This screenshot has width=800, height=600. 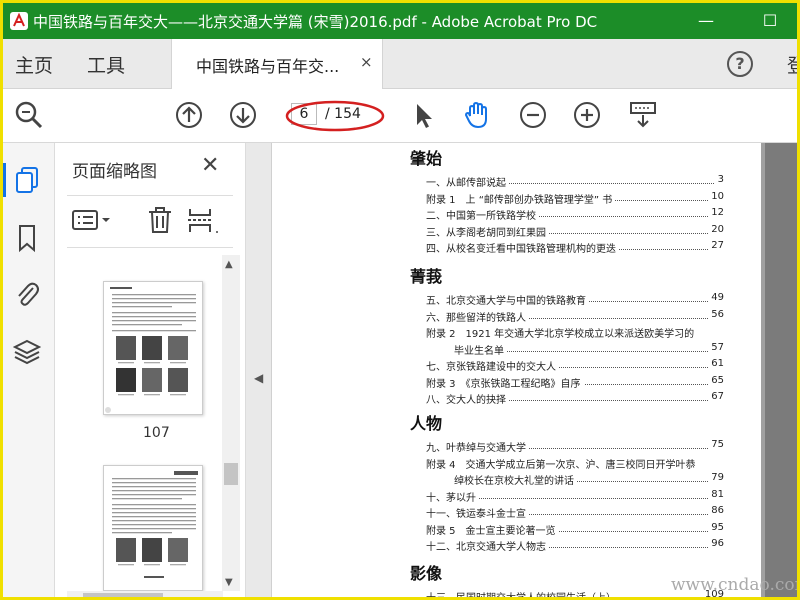 I want to click on toc-entry-text: 六、那些留洋的铁路人, so click(x=477, y=316).